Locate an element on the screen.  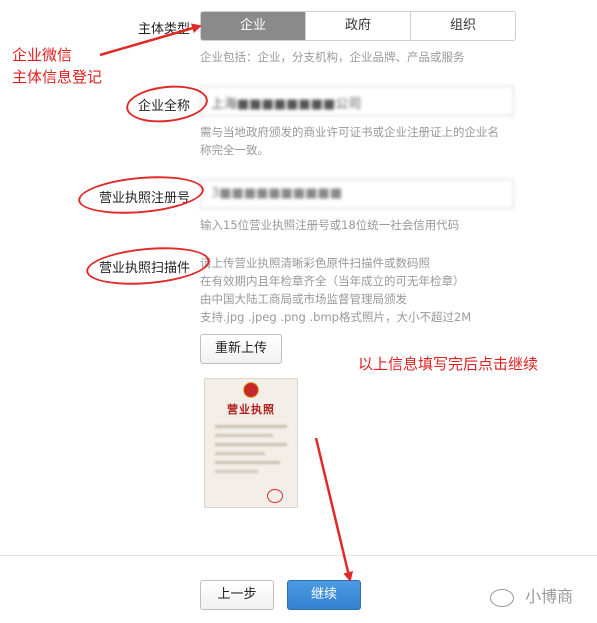
scan-hint-line4: 支持.jpg .jpeg .png .bmp格式照片，大小不超过2M is located at coordinates (336, 317).